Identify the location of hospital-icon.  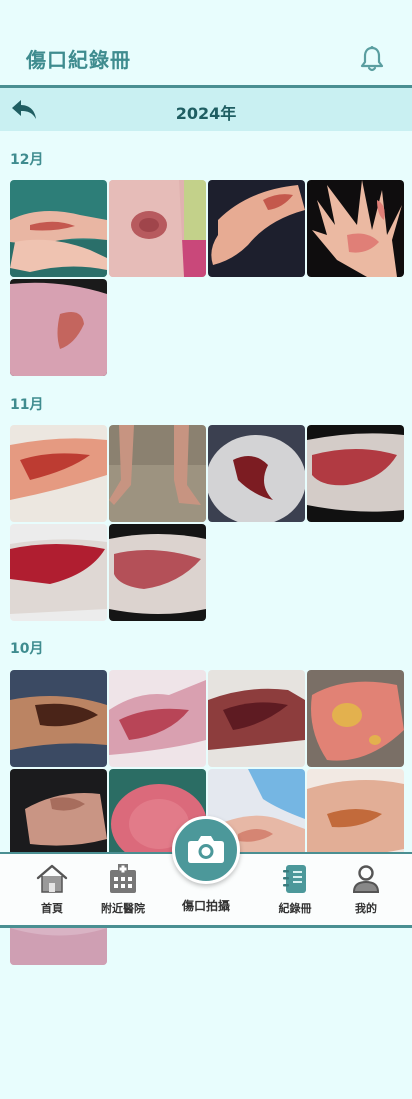
(123, 878).